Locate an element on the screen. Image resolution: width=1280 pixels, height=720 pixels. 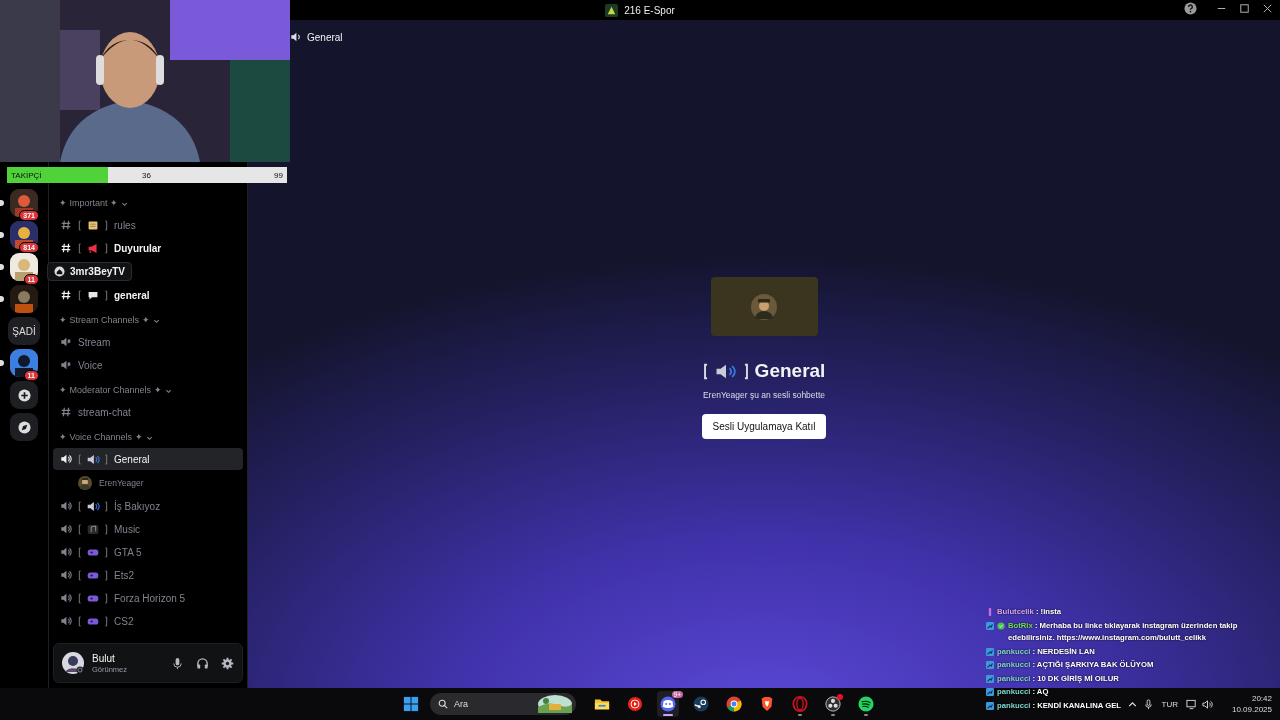
notification-dot is located at coordinates (840, 697).